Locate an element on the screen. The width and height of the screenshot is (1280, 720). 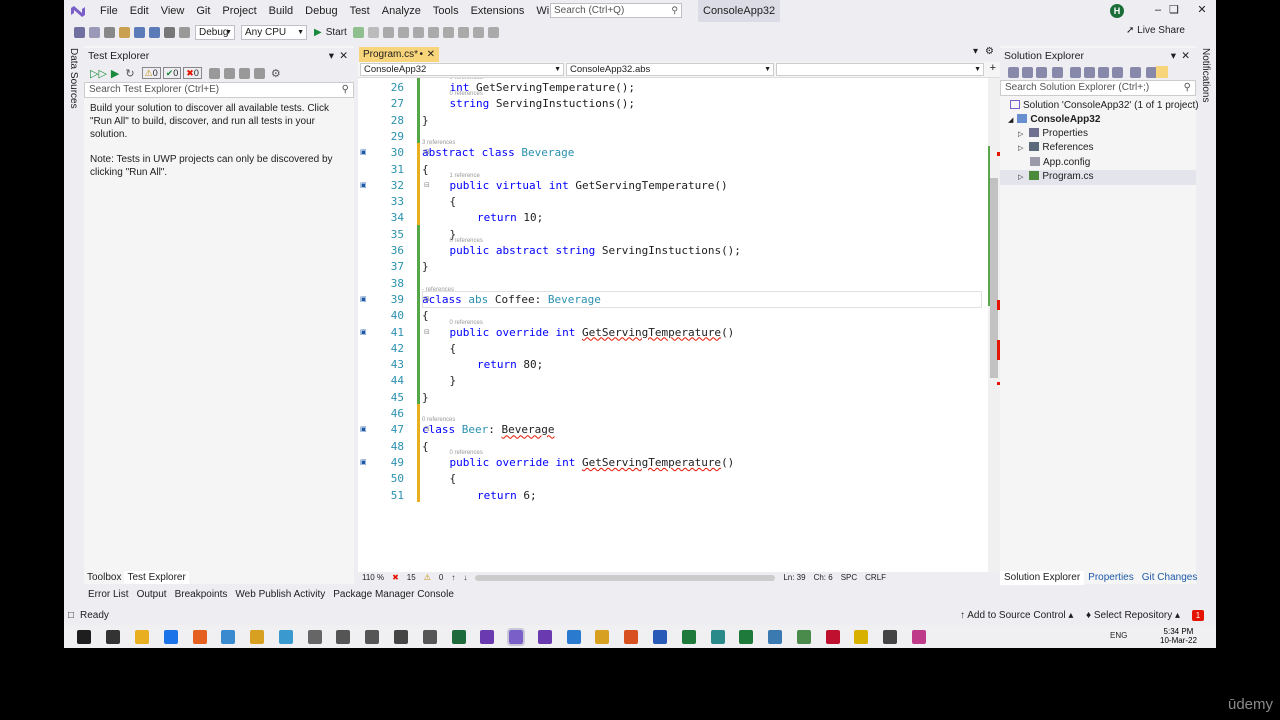
vscode-icon is located at coordinates (573, 636).